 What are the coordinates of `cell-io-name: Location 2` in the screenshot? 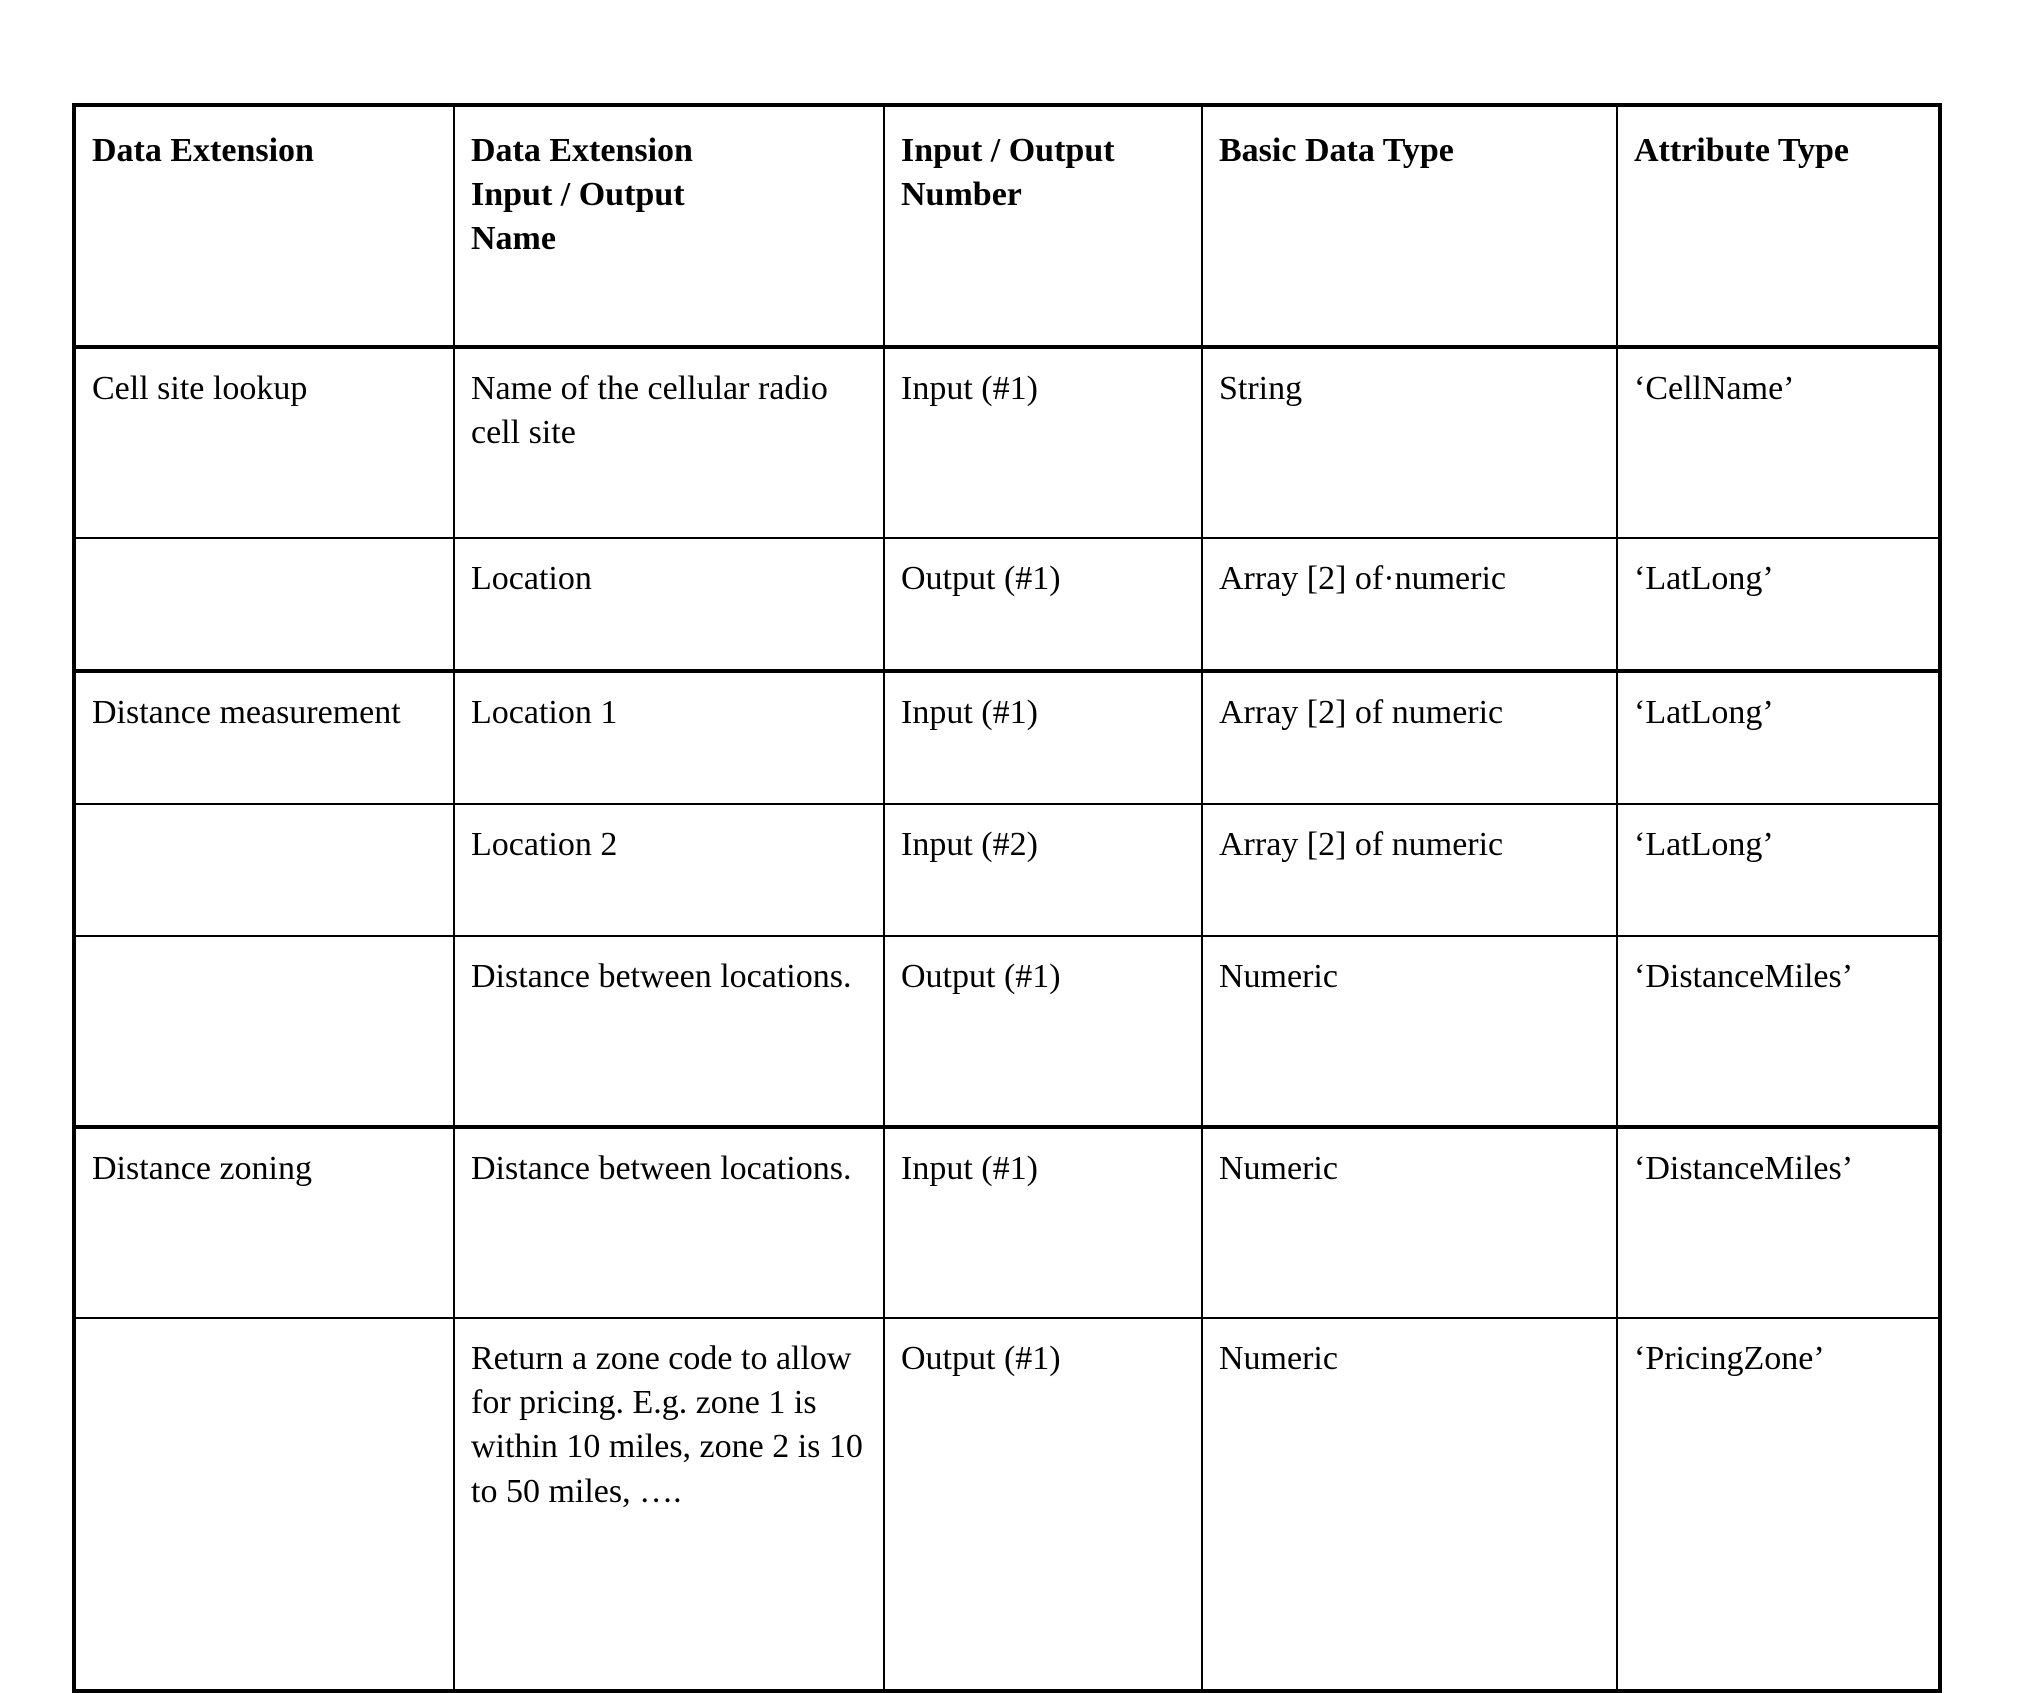 It's located at (669, 870).